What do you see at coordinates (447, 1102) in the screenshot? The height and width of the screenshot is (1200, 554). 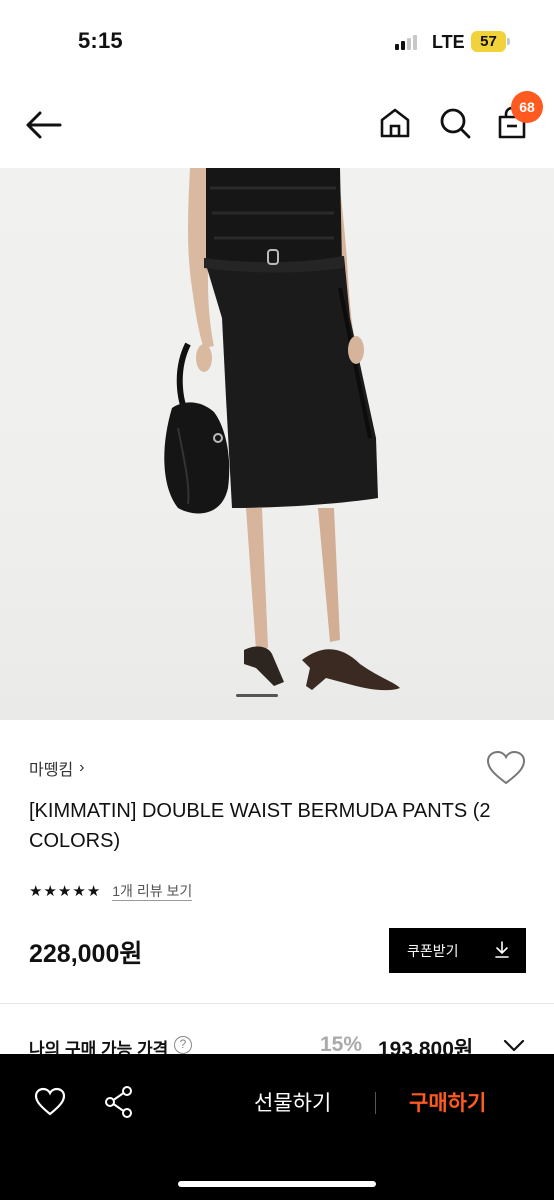 I see `purchase-button: 구매하기` at bounding box center [447, 1102].